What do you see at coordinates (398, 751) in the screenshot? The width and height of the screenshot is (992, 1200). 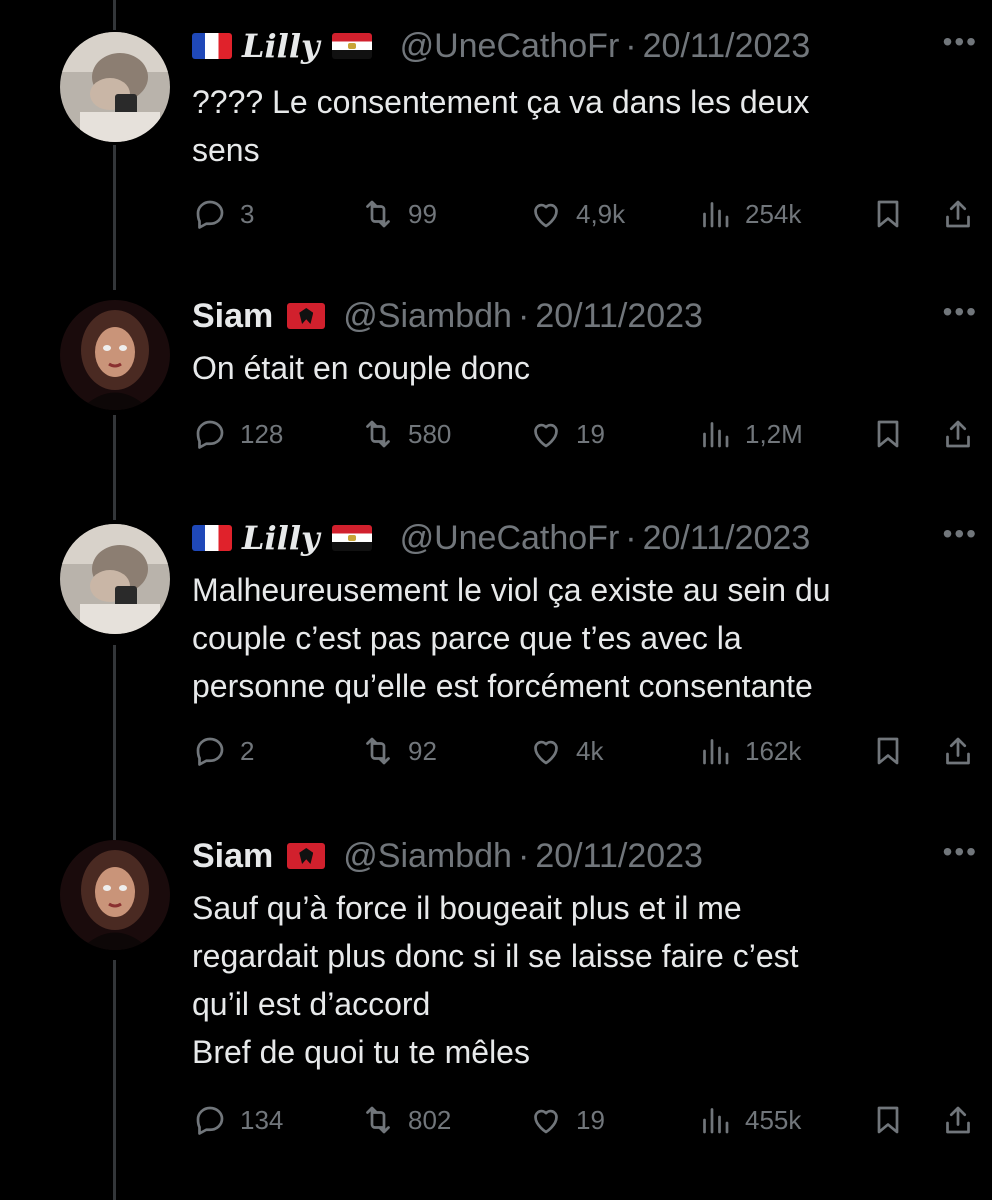 I see `retweet-button: 92` at bounding box center [398, 751].